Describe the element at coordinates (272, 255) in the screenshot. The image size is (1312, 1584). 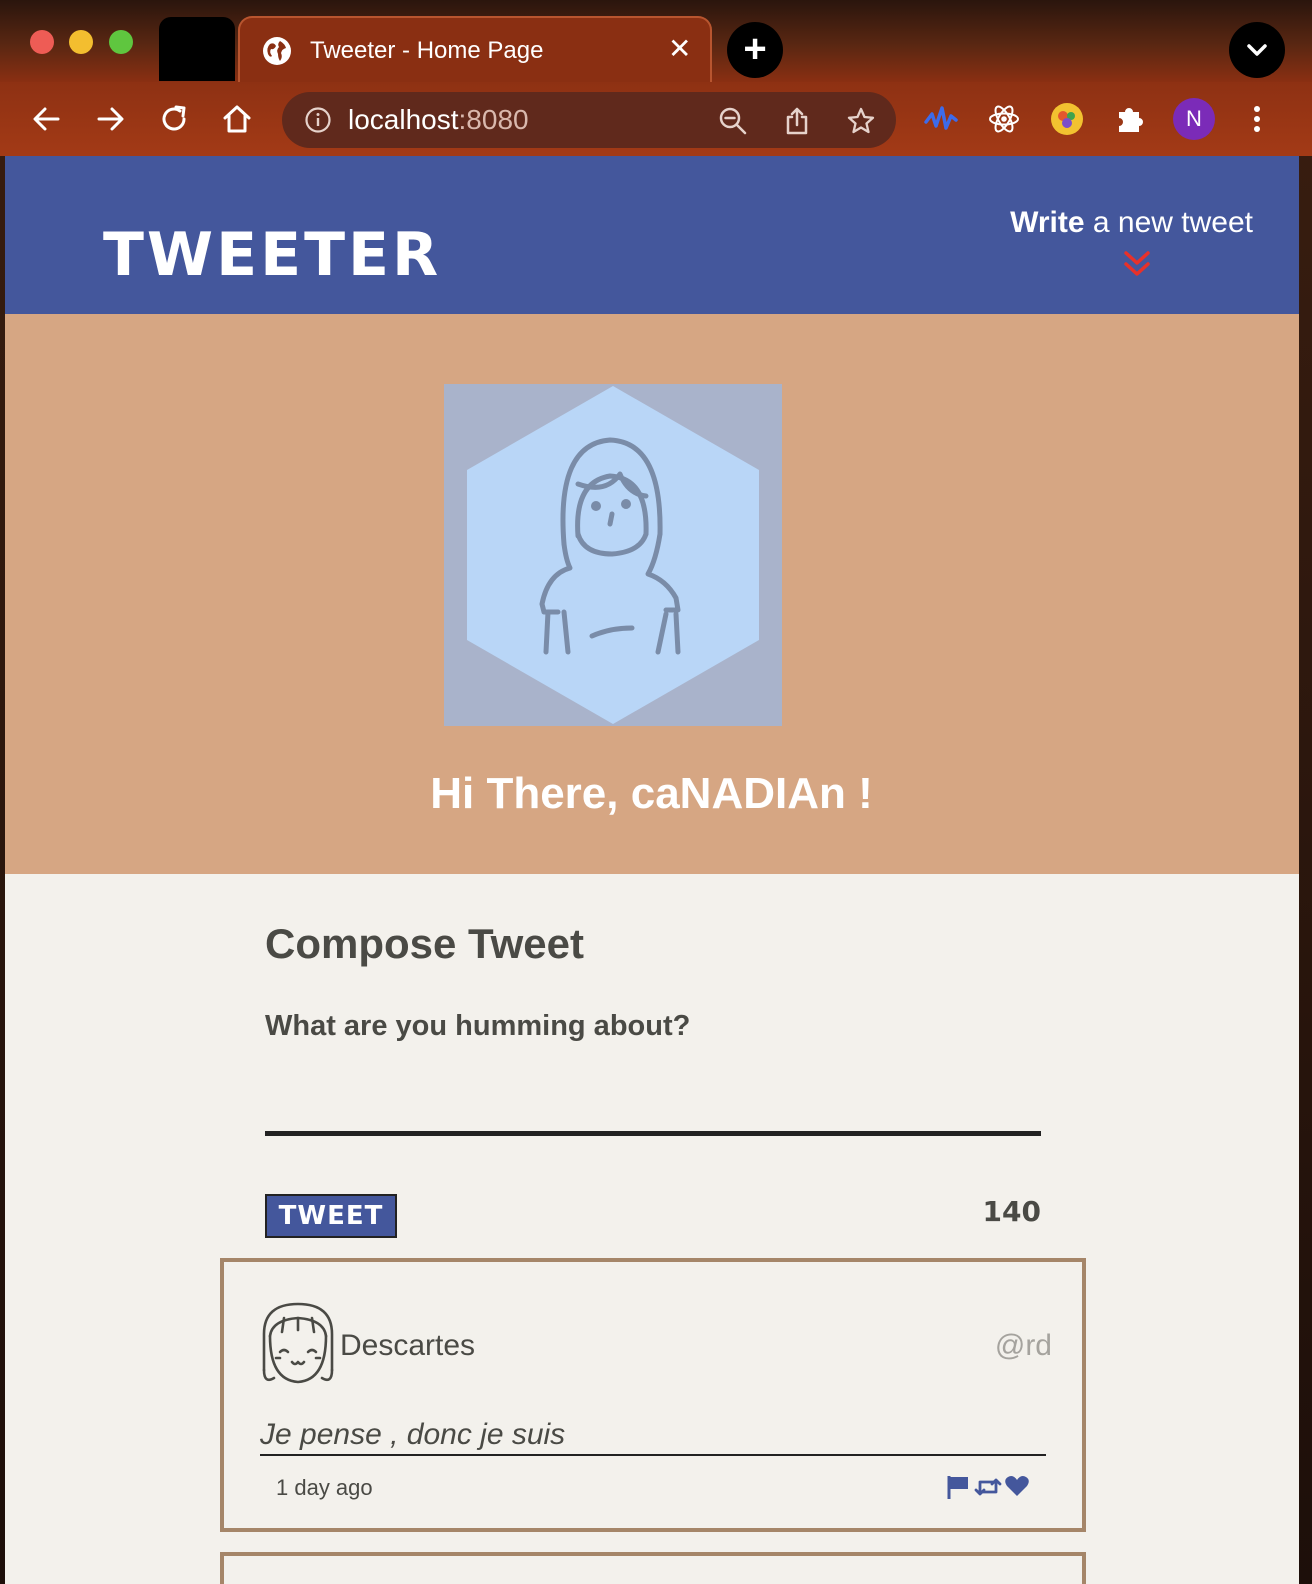
I see `site-logo: TWEETER` at that location.